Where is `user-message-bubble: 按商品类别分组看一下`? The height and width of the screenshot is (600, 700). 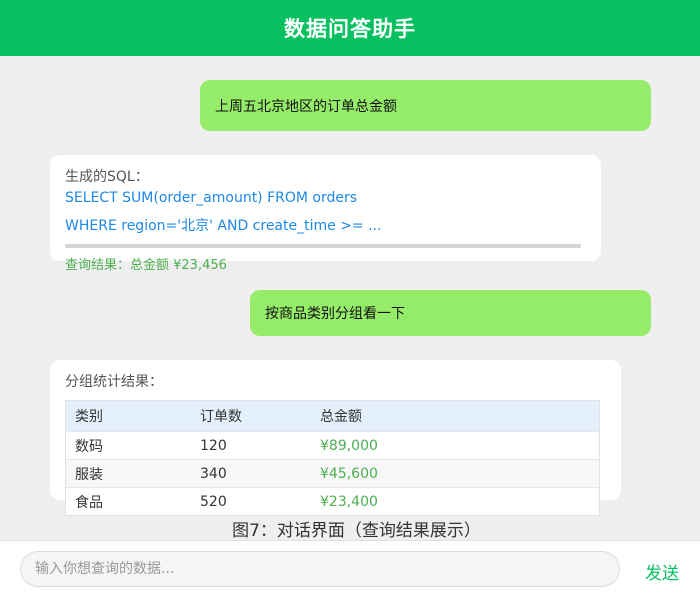 user-message-bubble: 按商品类别分组看一下 is located at coordinates (450, 313).